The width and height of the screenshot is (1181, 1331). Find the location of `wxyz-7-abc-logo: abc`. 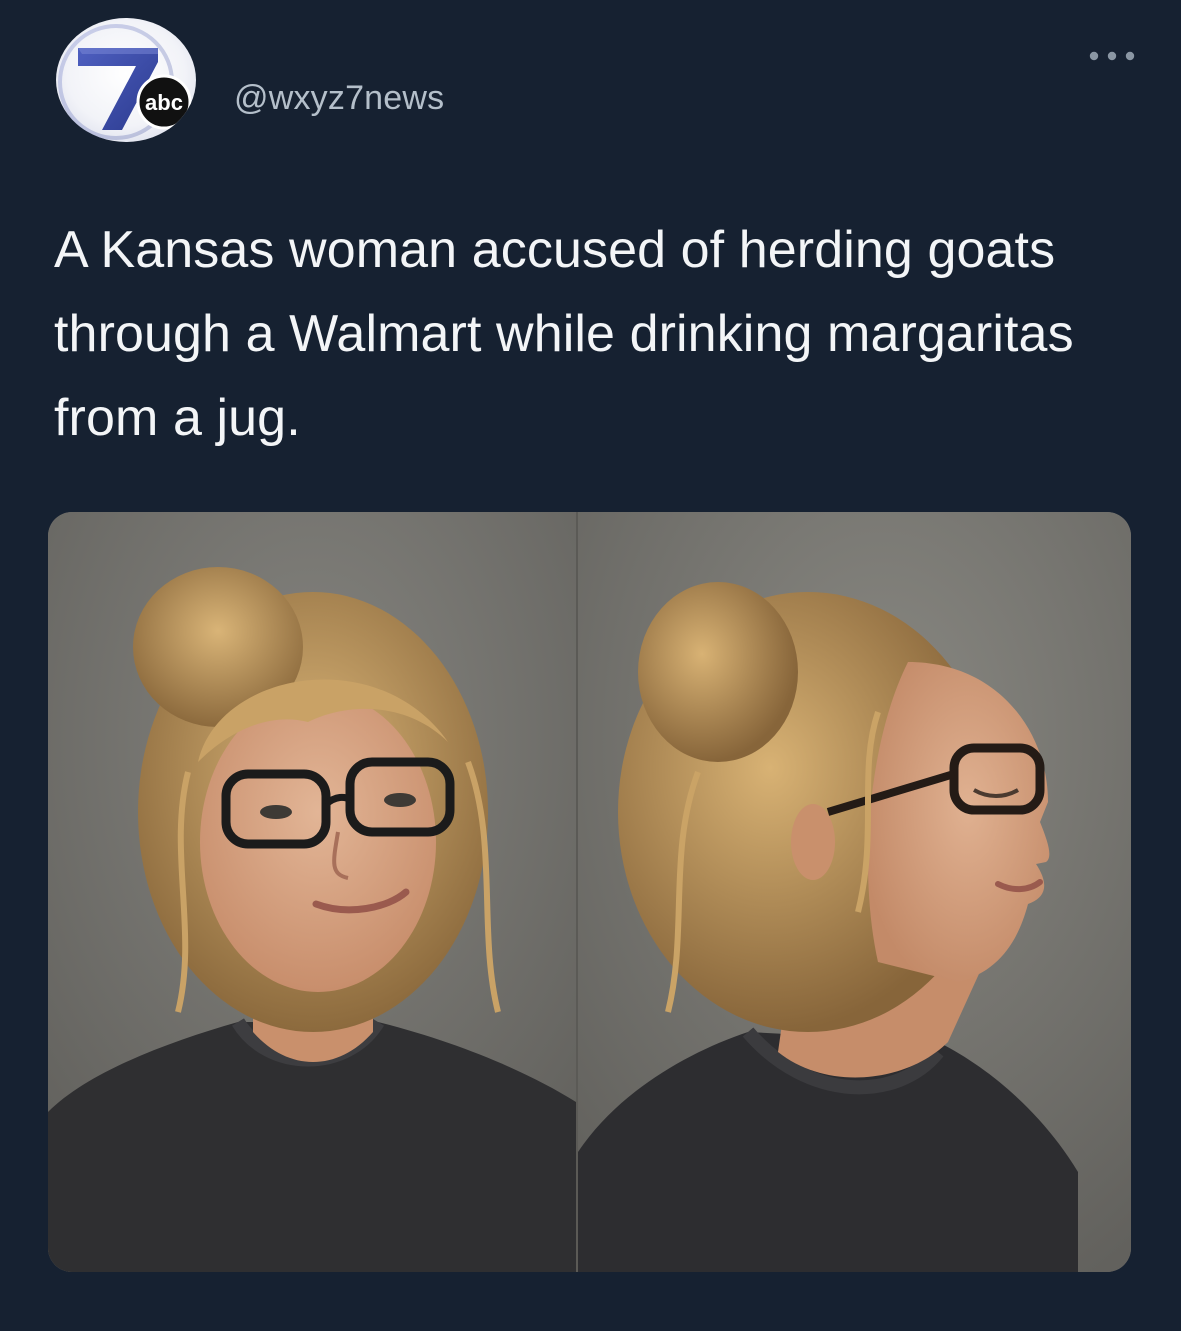

wxyz-7-abc-logo: abc is located at coordinates (126, 80).